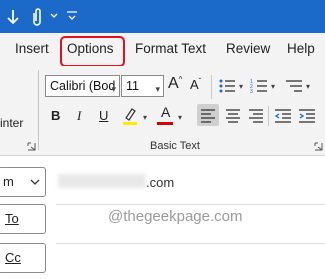 Image resolution: width=325 pixels, height=279 pixels. Describe the element at coordinates (23, 182) in the screenshot. I see `from-button: m` at that location.